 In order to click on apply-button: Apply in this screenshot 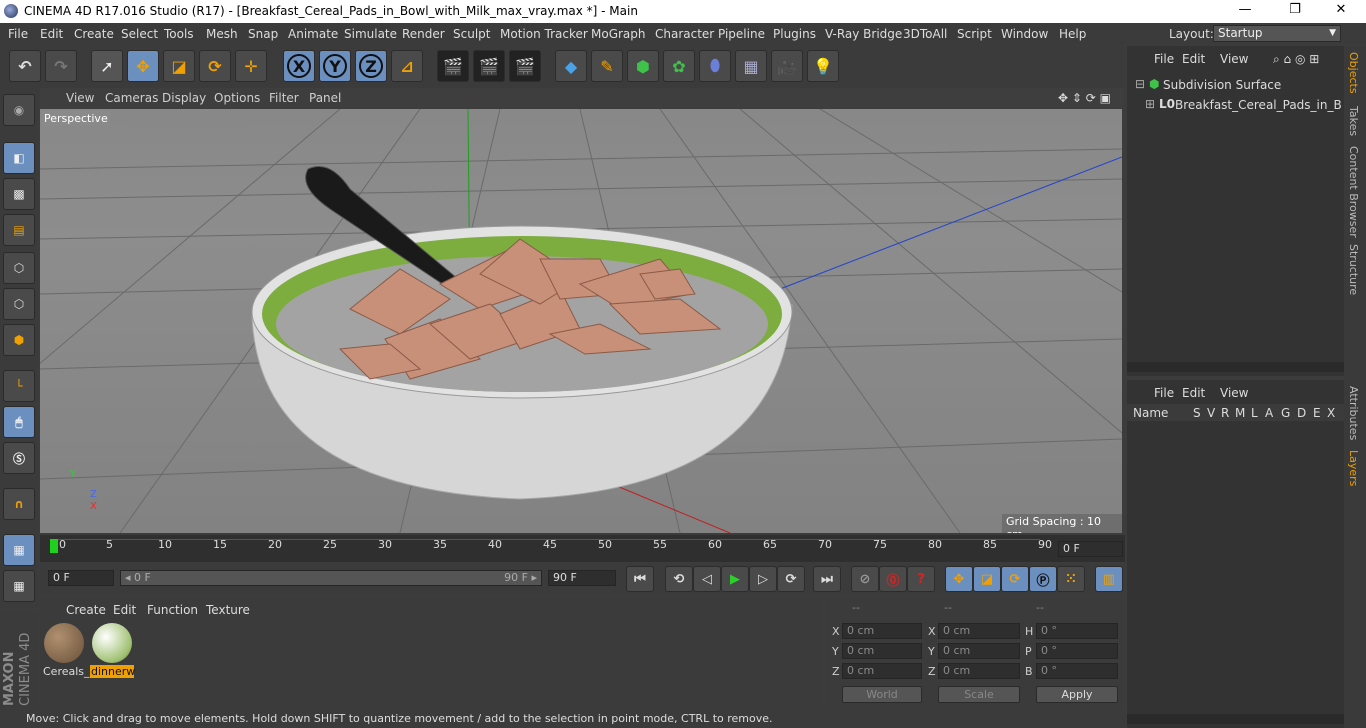, I will do `click(1077, 694)`.